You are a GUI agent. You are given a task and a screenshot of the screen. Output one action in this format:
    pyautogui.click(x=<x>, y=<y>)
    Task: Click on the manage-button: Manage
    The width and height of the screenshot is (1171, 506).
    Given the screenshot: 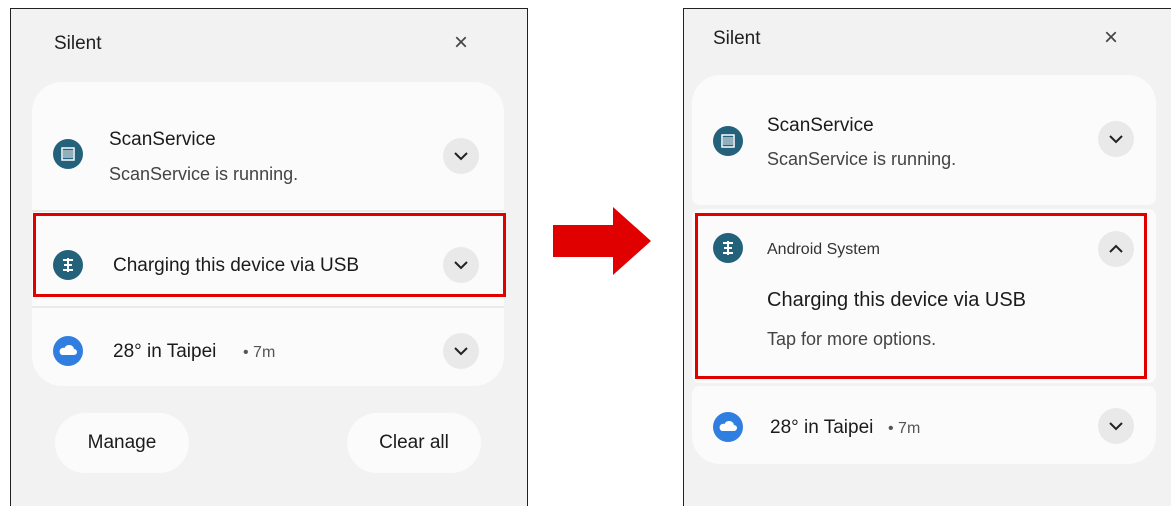 What is the action you would take?
    pyautogui.click(x=122, y=443)
    